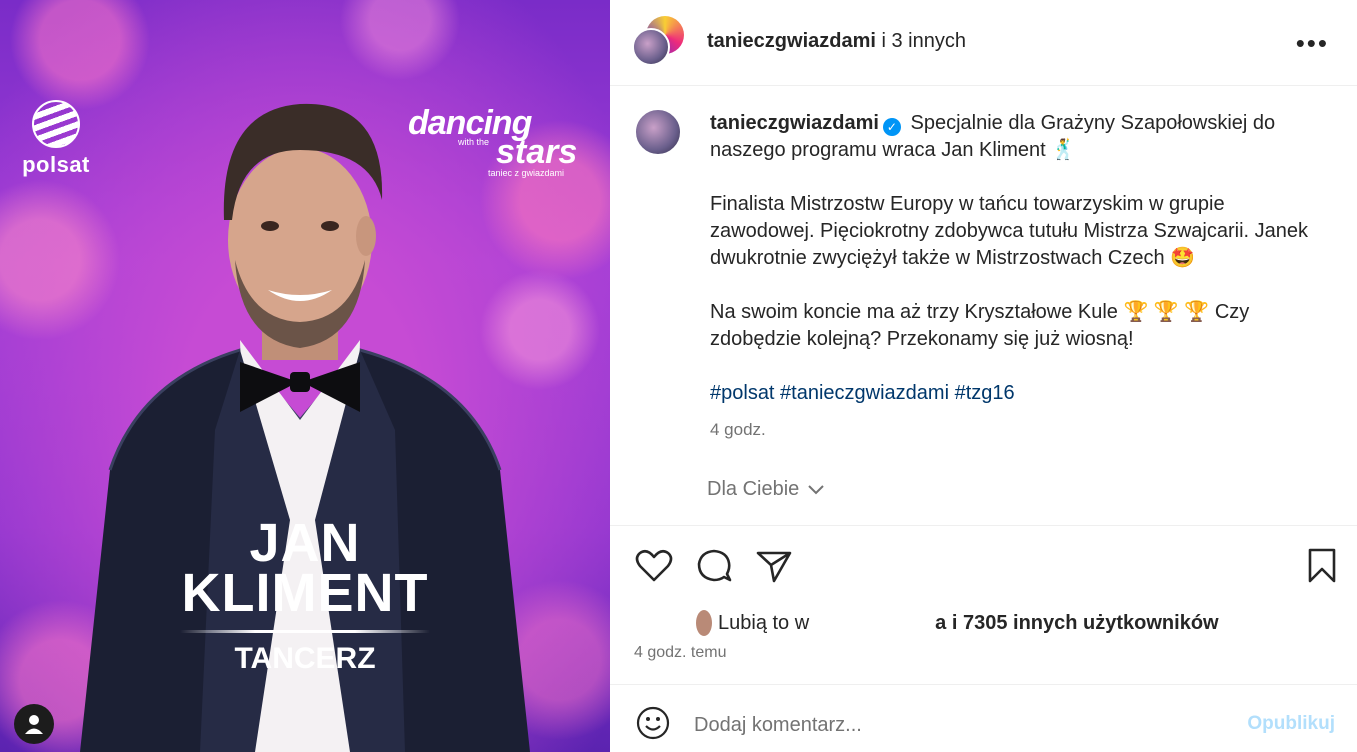  Describe the element at coordinates (926, 623) in the screenshot. I see `likes-summary: Lubią to wa i 7305 innych użytkowników` at that location.